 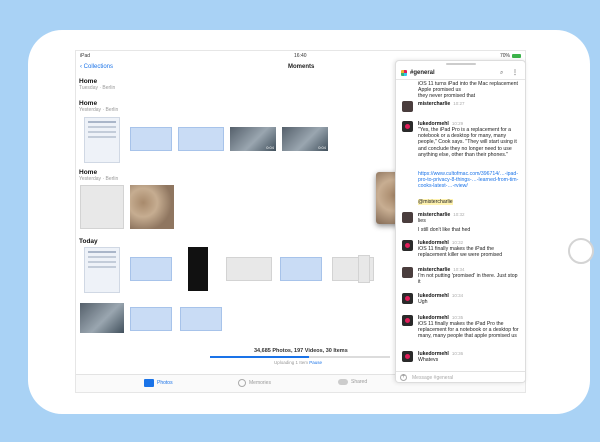 What do you see at coordinates (259, 357) in the screenshot?
I see `upload-progress-fill` at bounding box center [259, 357].